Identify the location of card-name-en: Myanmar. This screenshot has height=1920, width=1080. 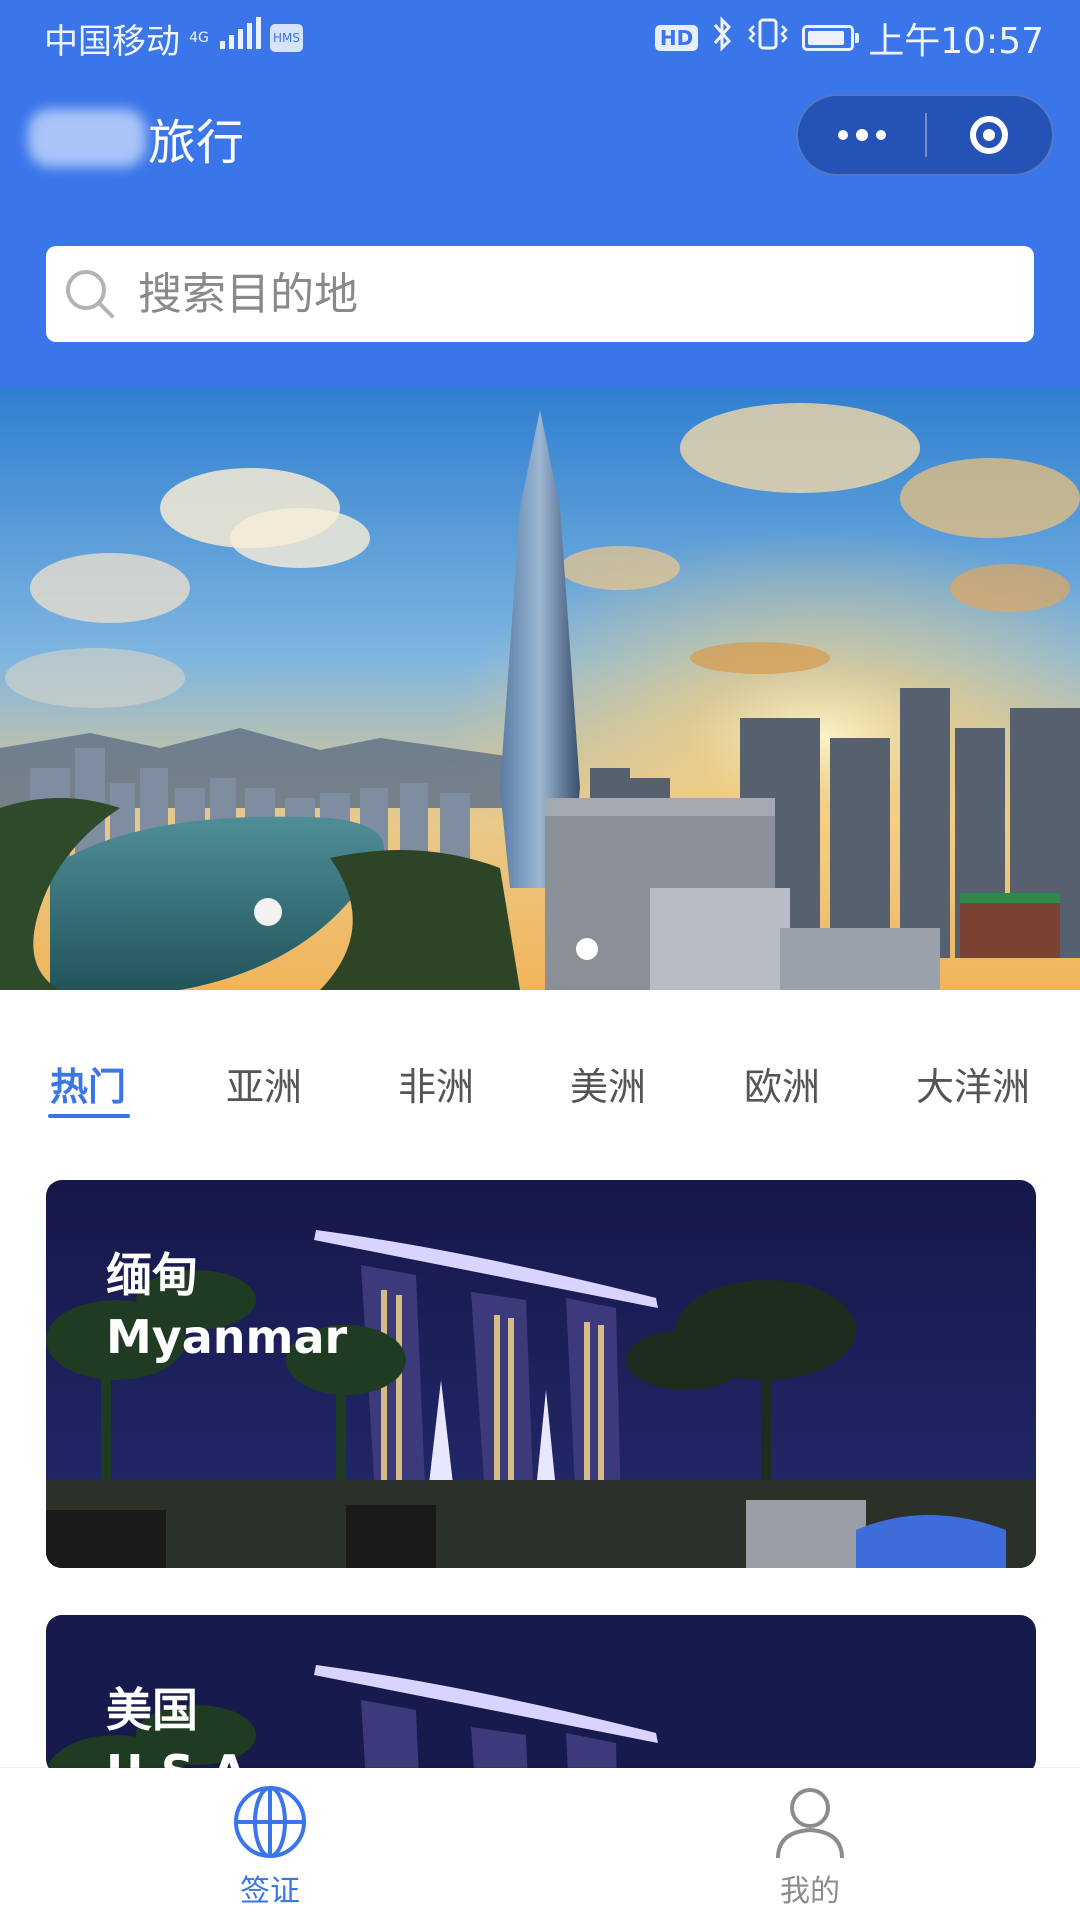
(227, 1337).